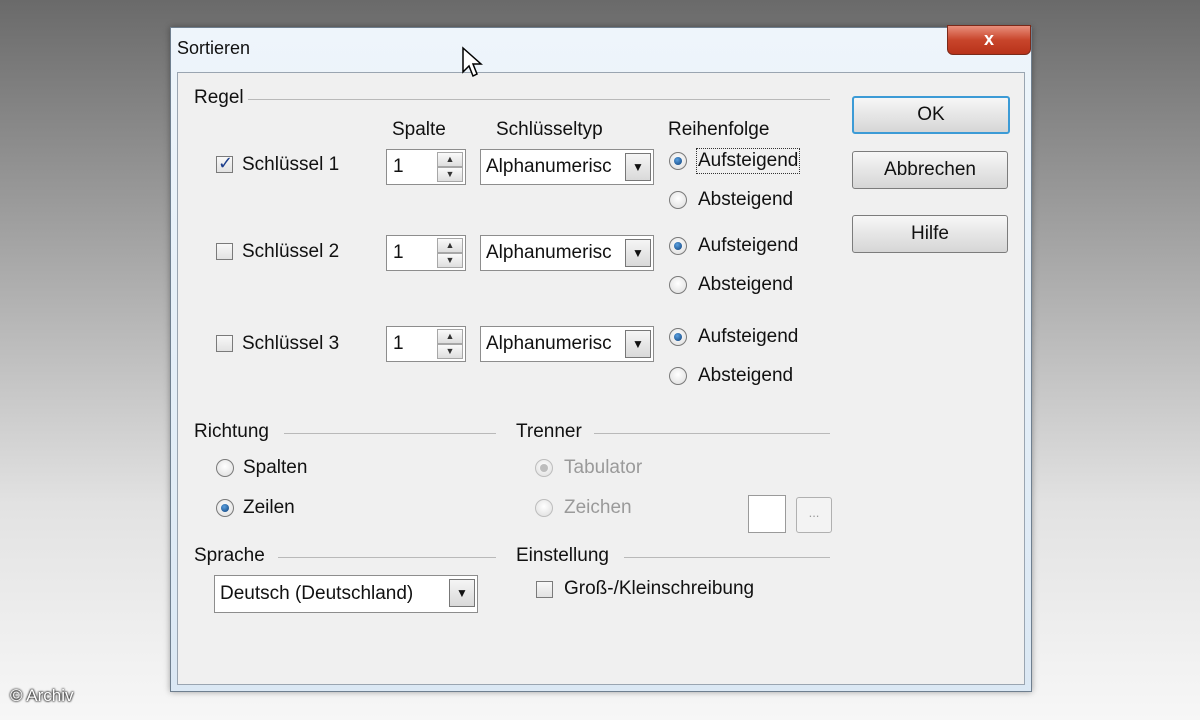 The height and width of the screenshot is (720, 1200). Describe the element at coordinates (746, 199) in the screenshot. I see `key1-desc-label: Absteigend` at that location.